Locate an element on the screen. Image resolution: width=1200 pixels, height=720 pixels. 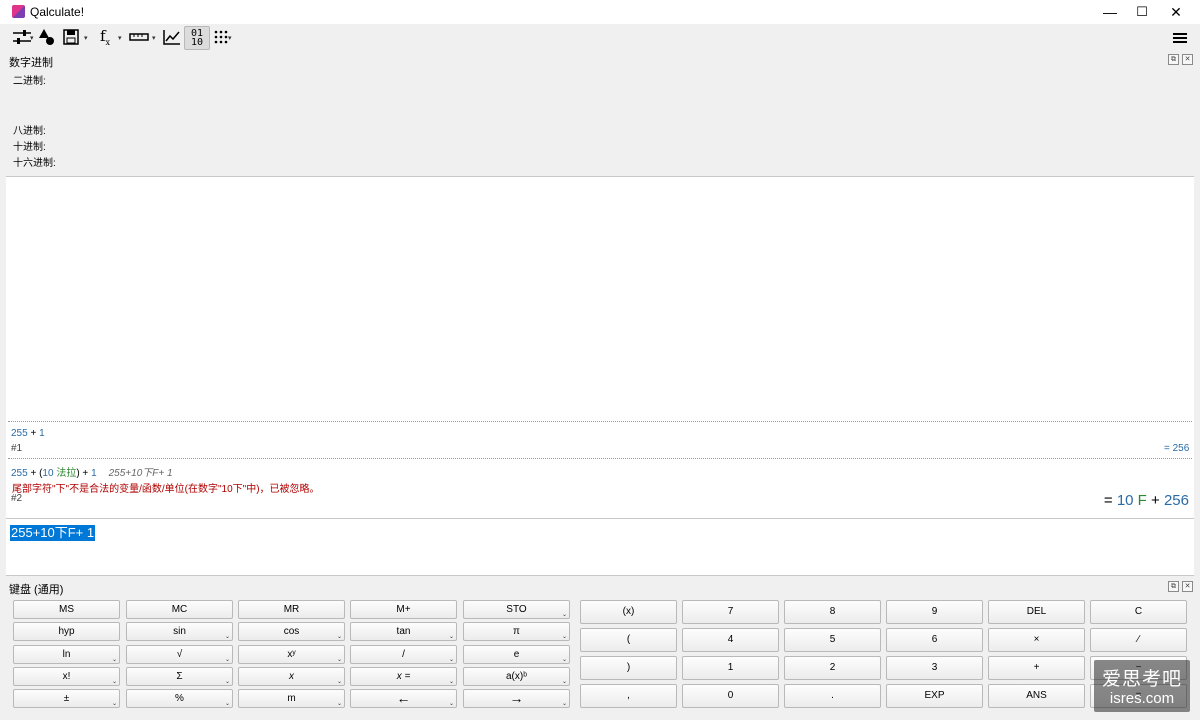
key-button: MR is located at coordinates (291, 609).